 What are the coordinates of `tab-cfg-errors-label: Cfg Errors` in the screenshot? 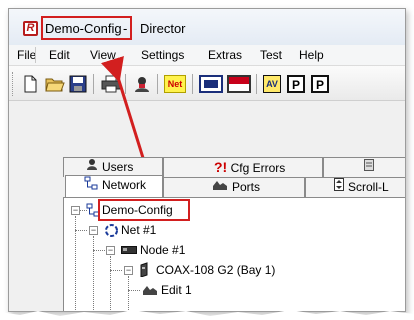 It's located at (258, 168).